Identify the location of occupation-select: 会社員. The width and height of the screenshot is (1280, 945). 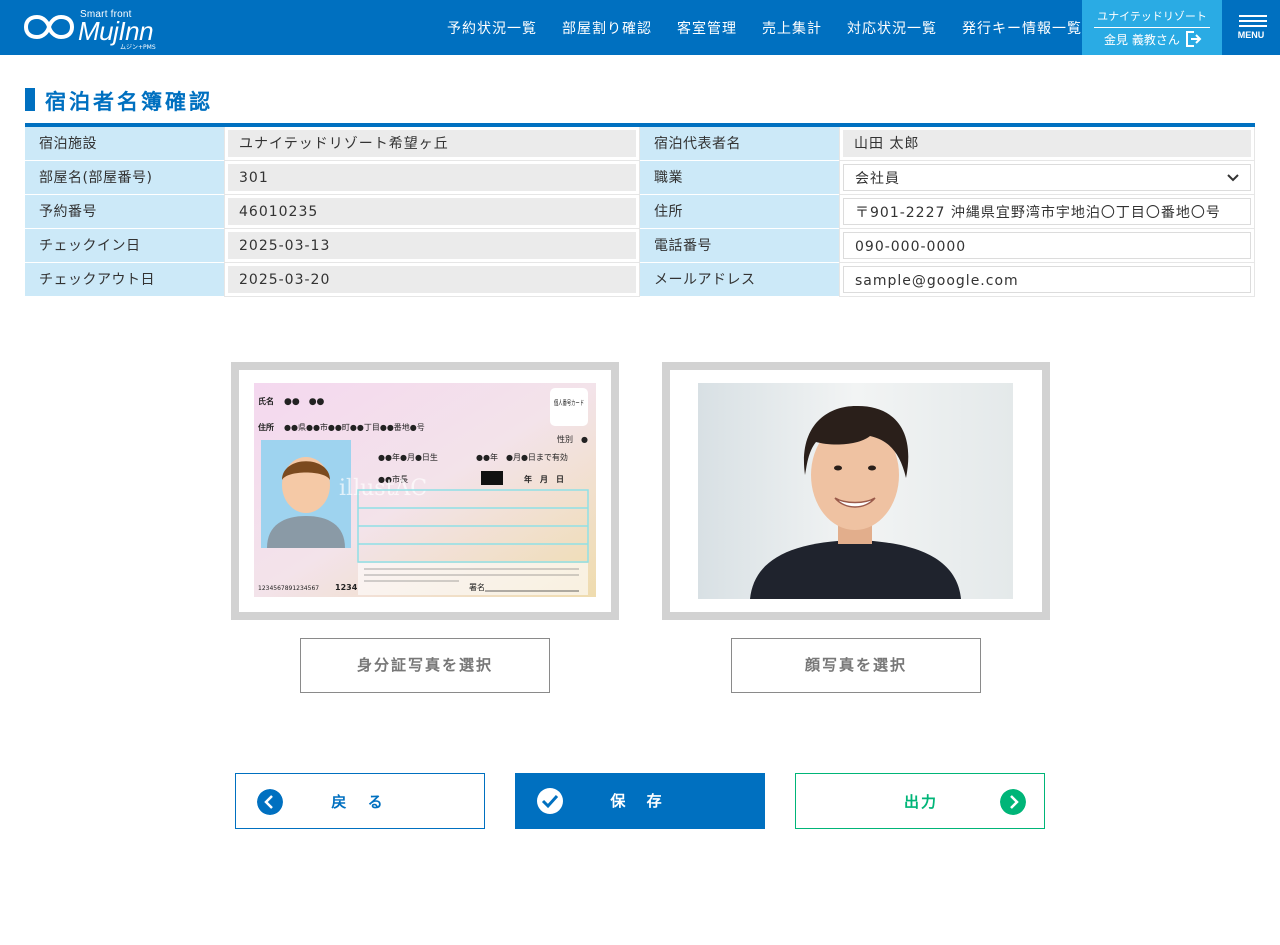
(1047, 177).